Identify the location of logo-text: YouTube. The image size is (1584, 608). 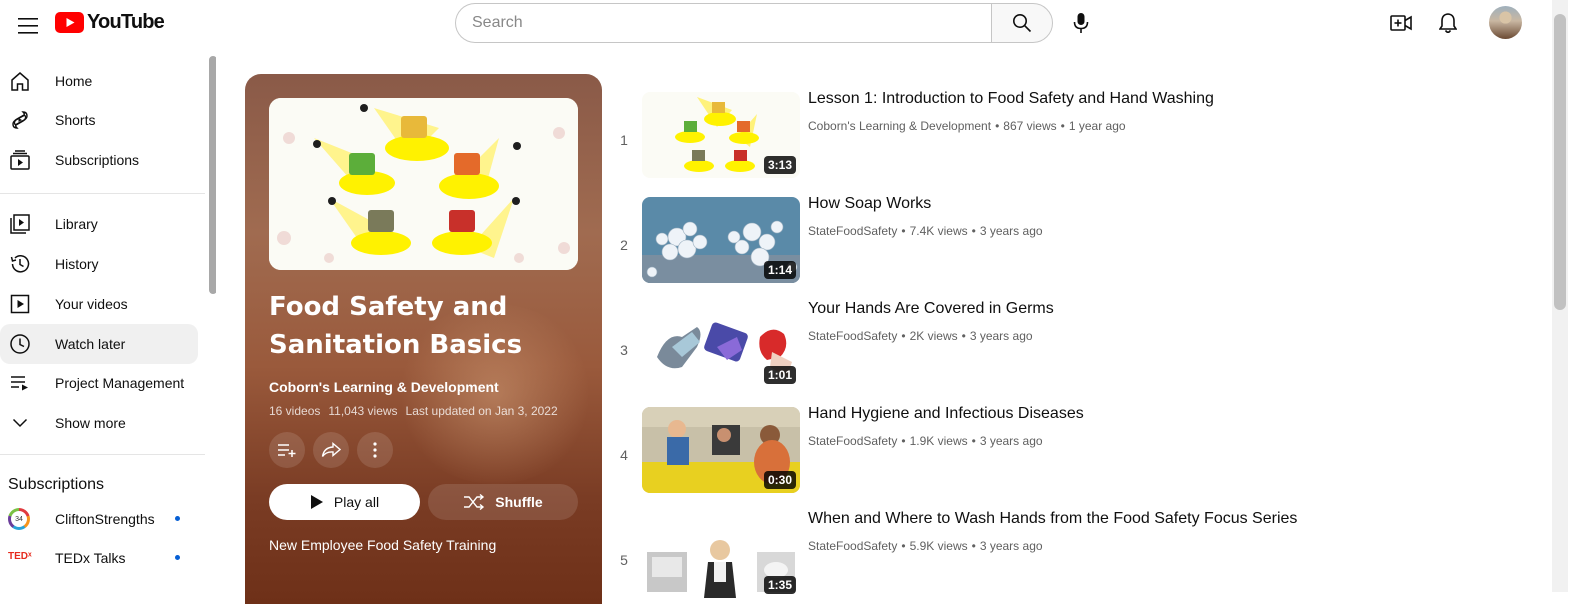
(126, 22).